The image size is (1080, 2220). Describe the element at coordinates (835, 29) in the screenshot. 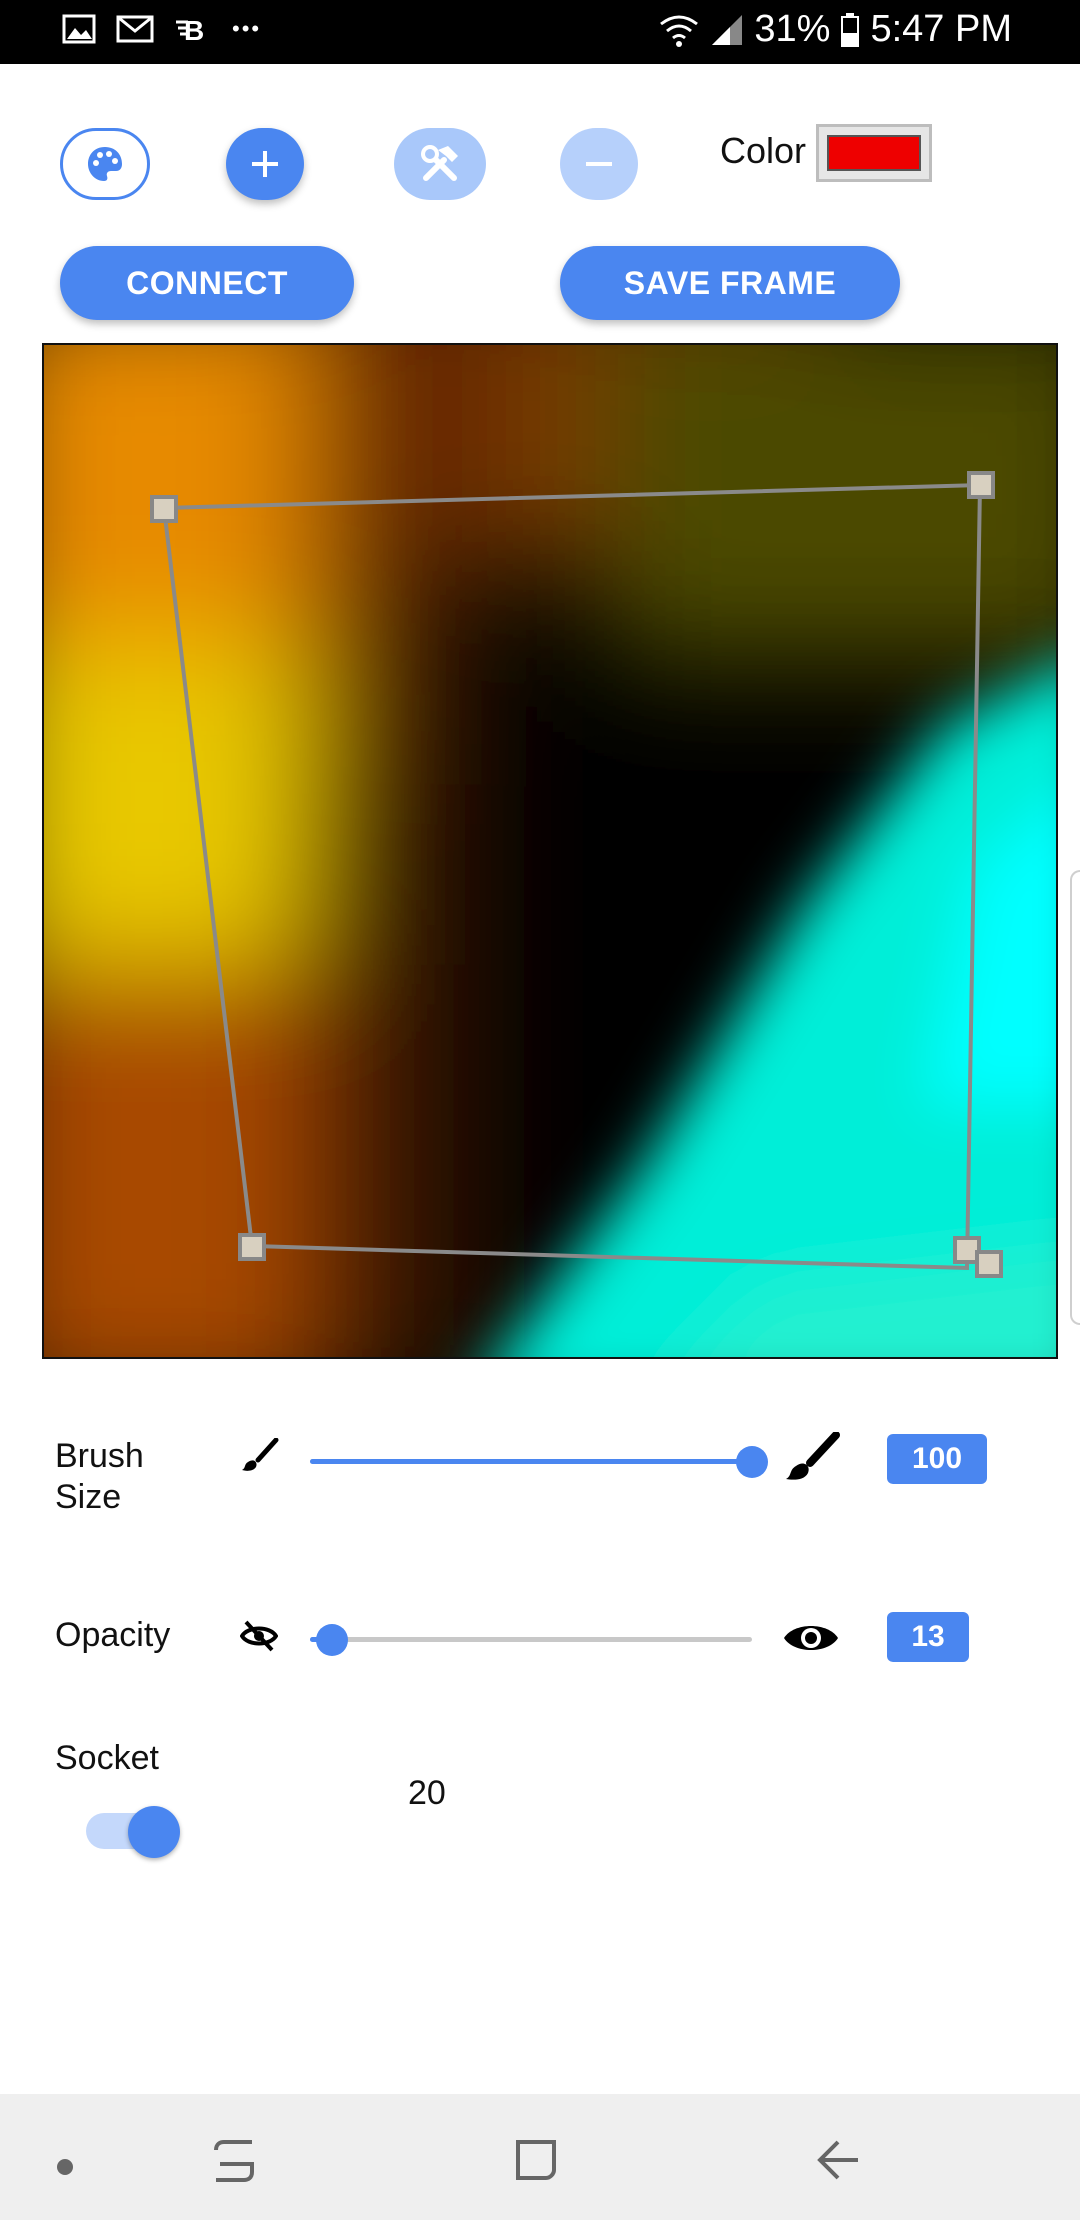

I see `system-status: 31% 5:47 PM` at that location.